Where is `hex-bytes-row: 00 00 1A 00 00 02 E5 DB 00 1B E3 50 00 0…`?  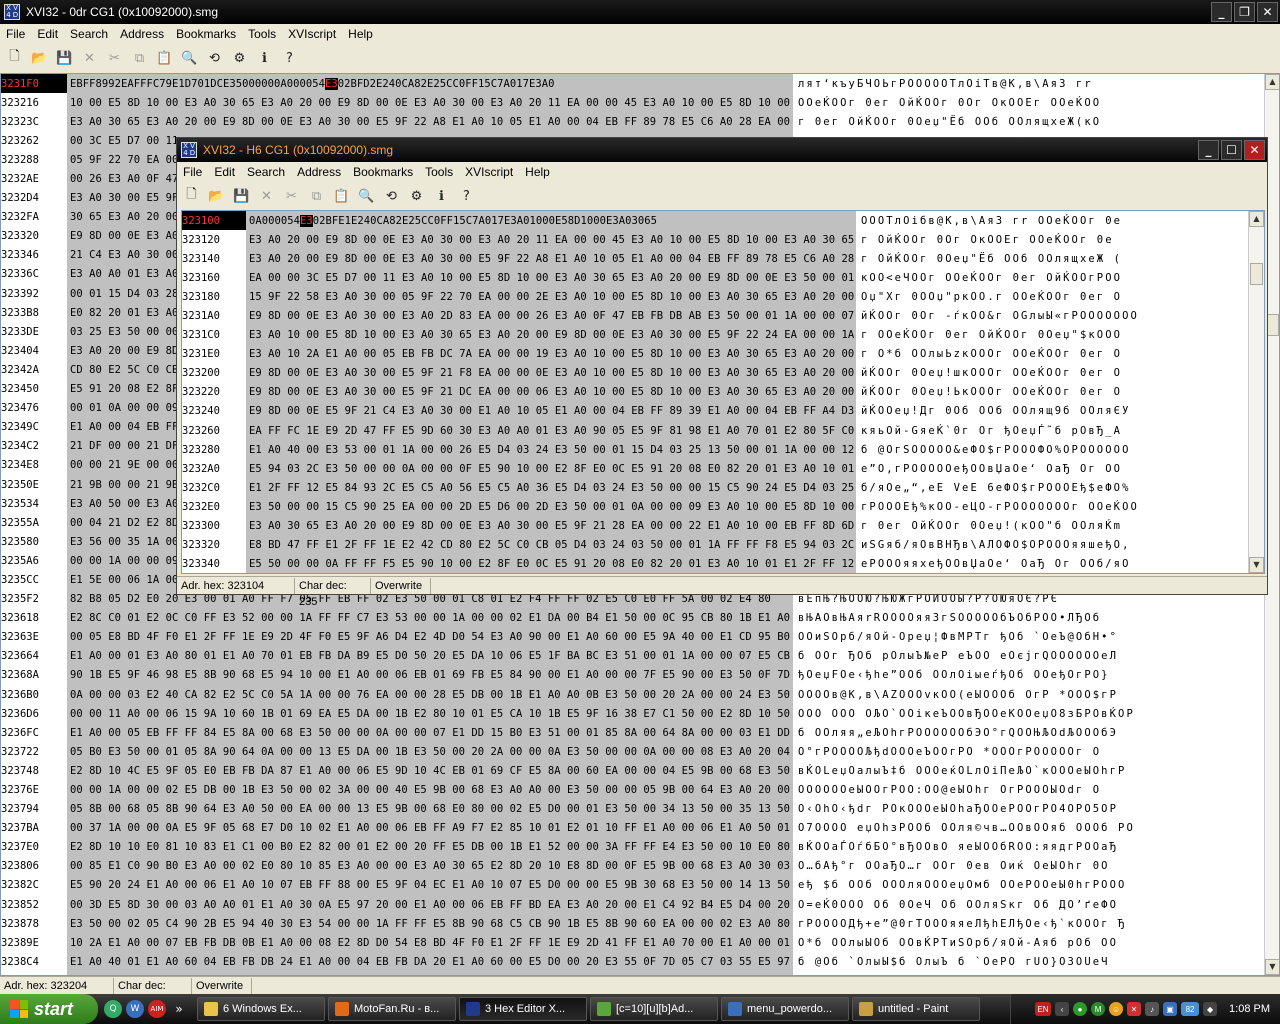 hex-bytes-row: 00 00 1A 00 00 02 E5 DB 00 1B E3 50 00 0… is located at coordinates (430, 789).